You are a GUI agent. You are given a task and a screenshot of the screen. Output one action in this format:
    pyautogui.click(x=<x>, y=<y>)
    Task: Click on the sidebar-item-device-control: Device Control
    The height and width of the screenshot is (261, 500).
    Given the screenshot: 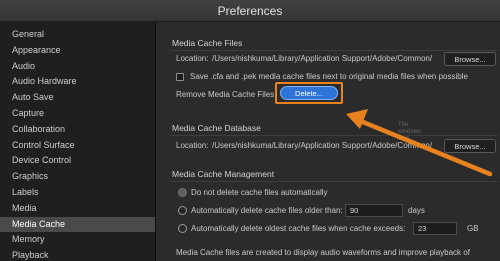 What is the action you would take?
    pyautogui.click(x=77, y=161)
    